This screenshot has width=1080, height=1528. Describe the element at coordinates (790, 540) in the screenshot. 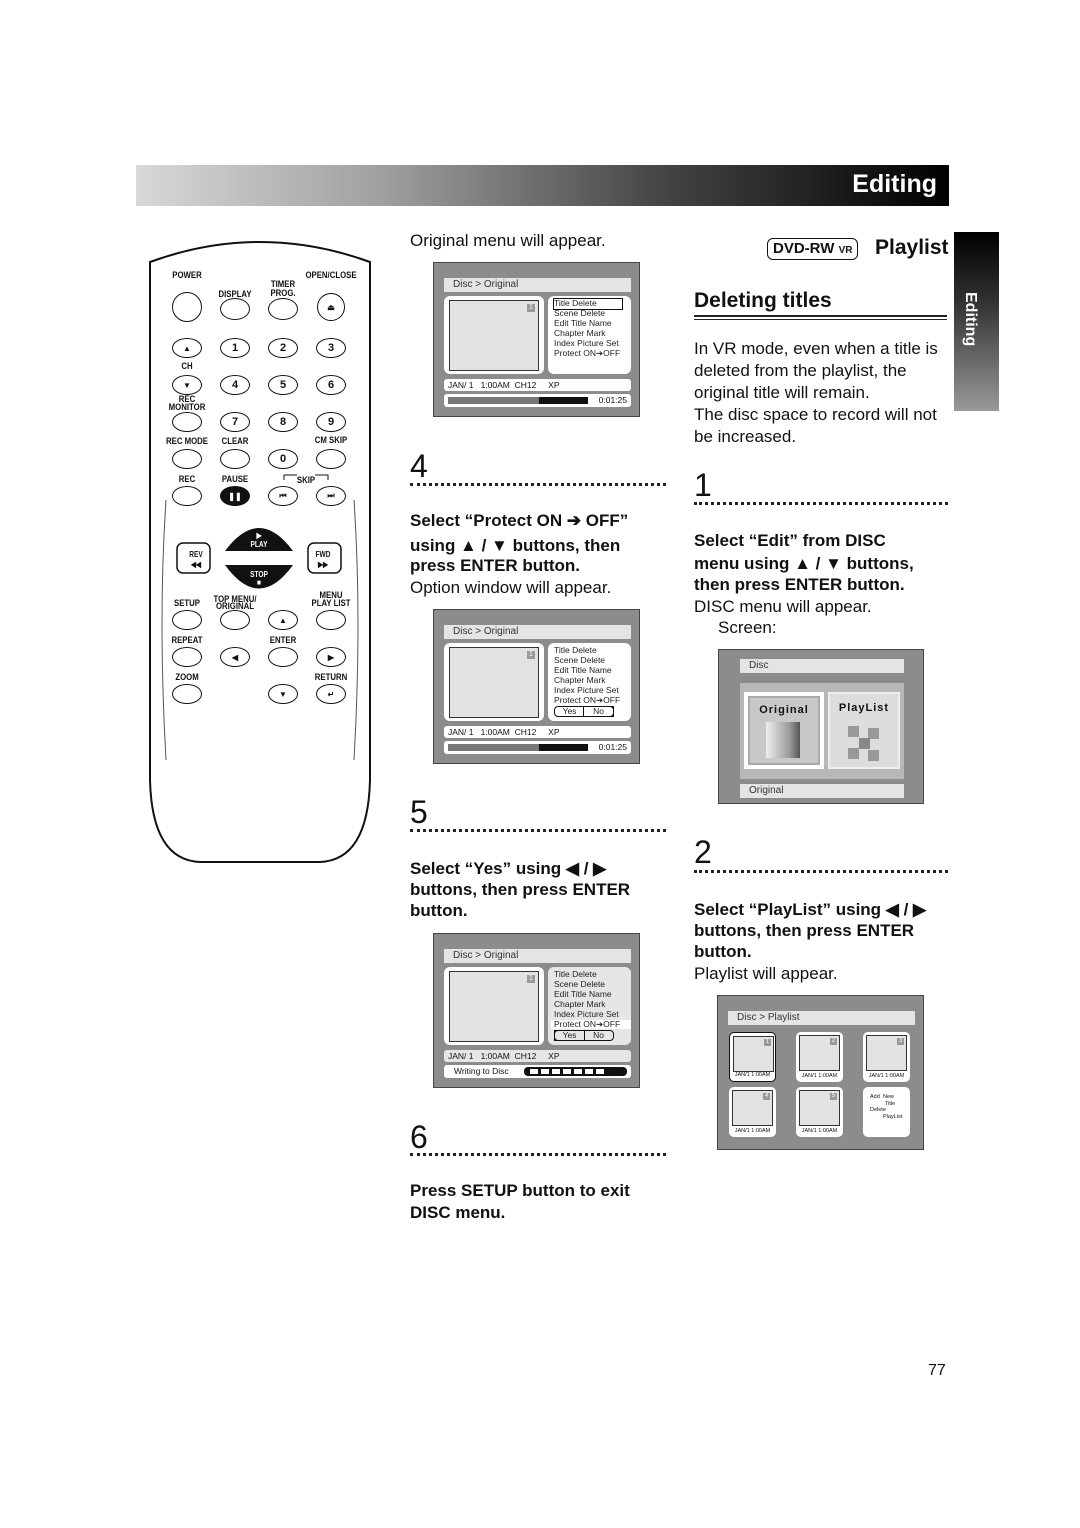

I see `step-instruction: Select “Edit” from DISC` at that location.